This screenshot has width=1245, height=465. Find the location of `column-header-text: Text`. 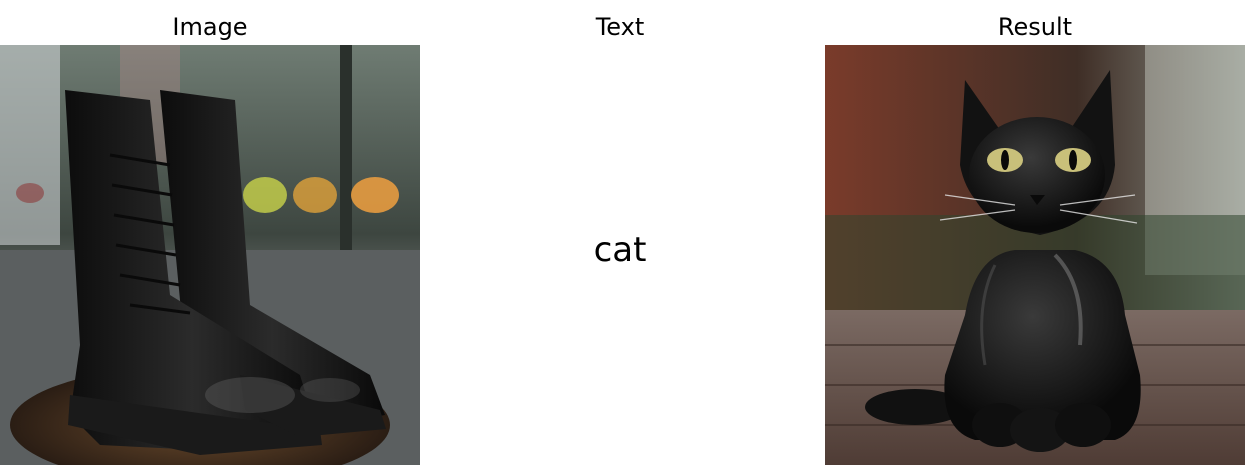

column-header-text: Text is located at coordinates (620, 27).